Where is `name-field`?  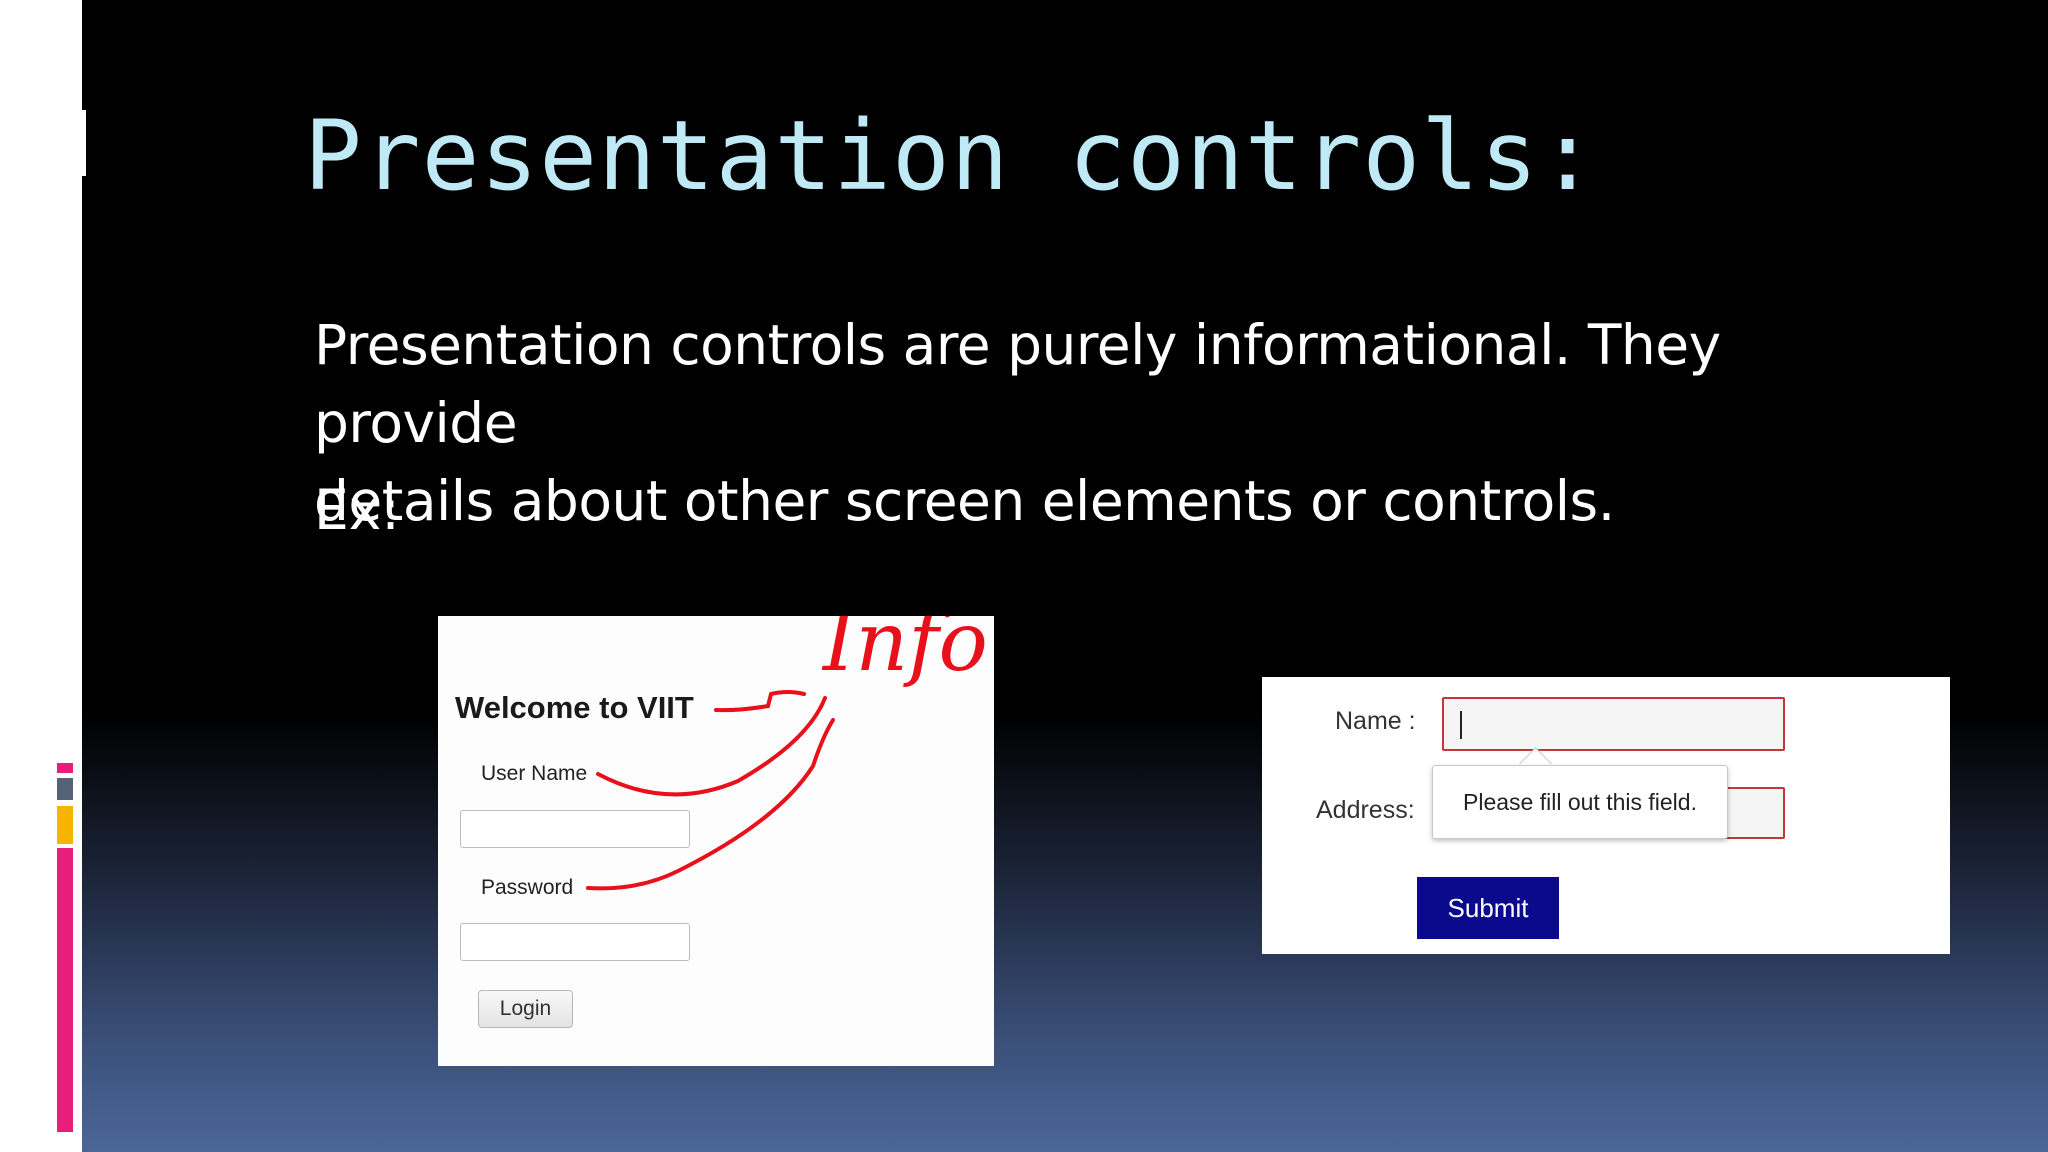
name-field is located at coordinates (1613, 724).